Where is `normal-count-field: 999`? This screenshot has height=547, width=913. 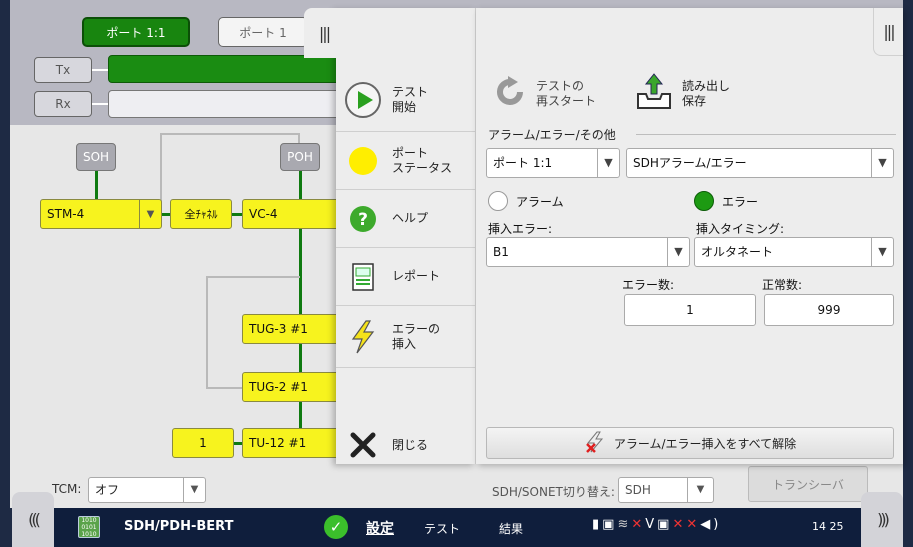 normal-count-field: 999 is located at coordinates (829, 310).